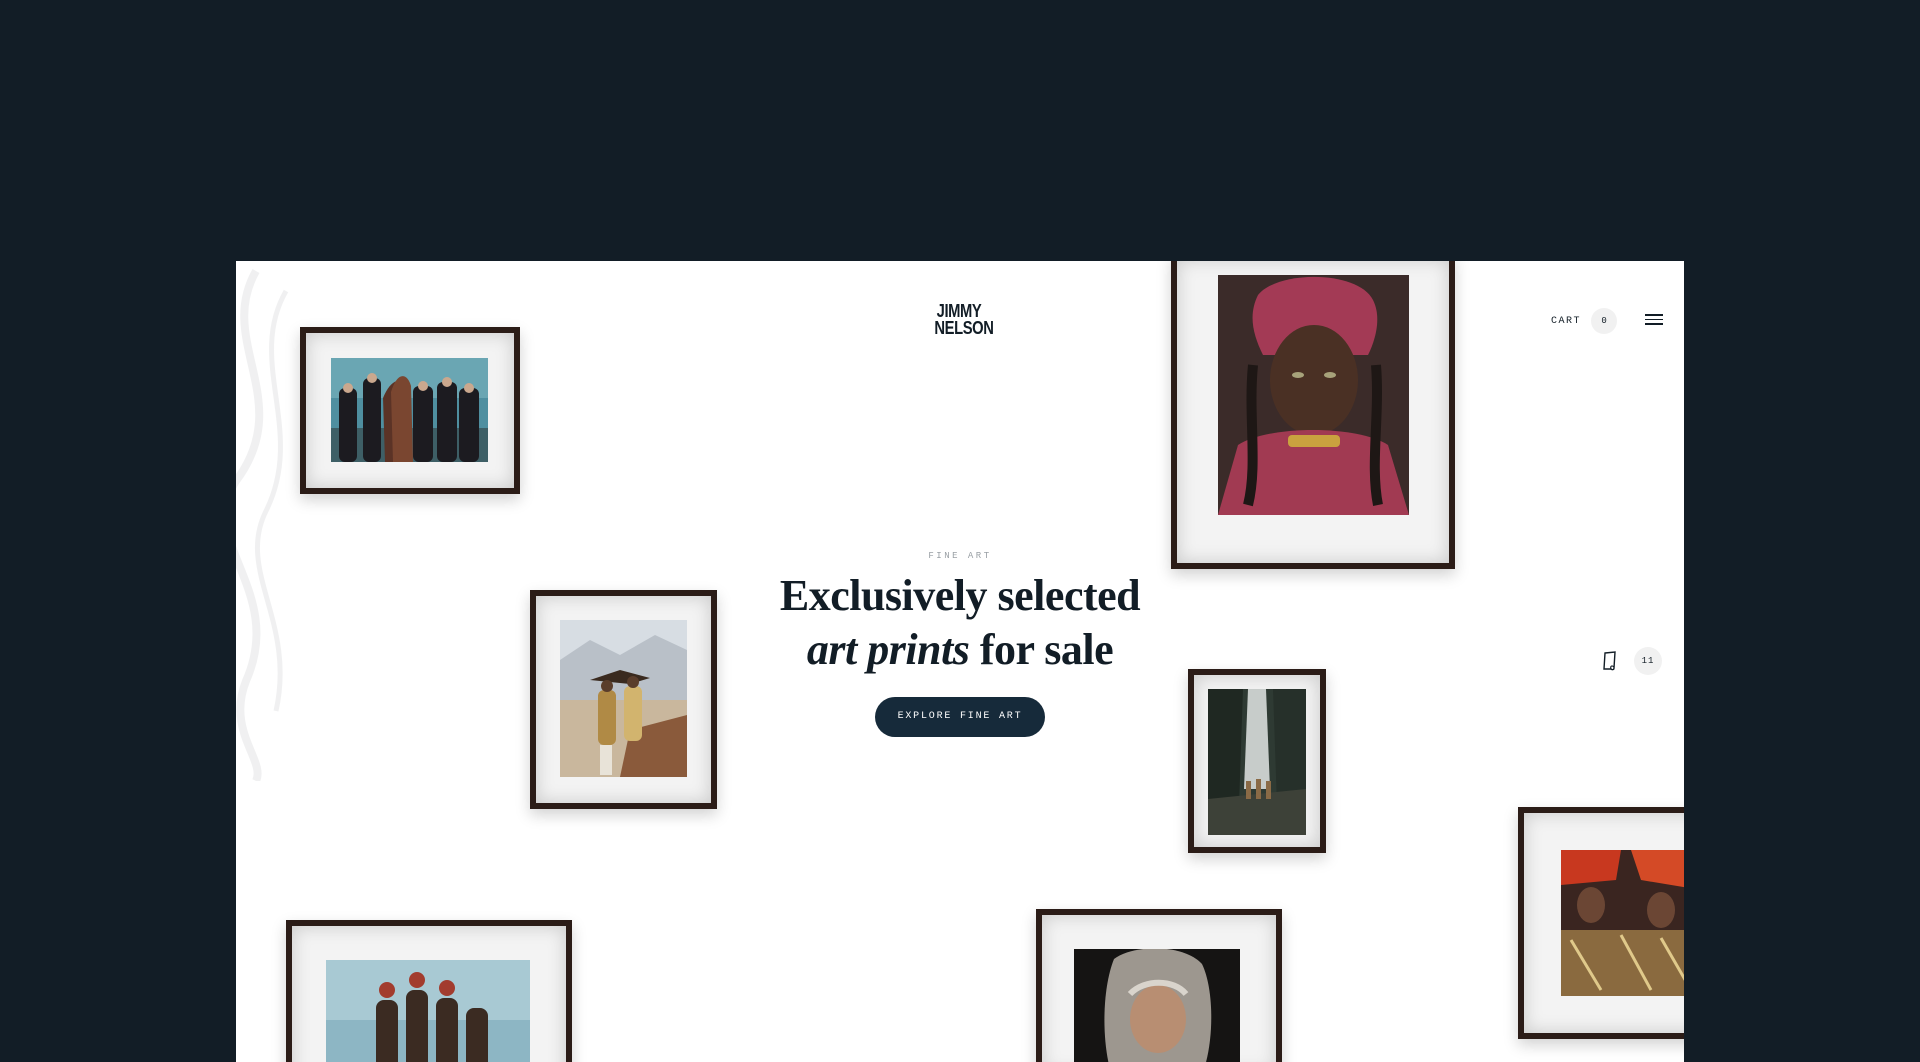 The image size is (1920, 1062). What do you see at coordinates (960, 595) in the screenshot?
I see `headline-line-1: Exclusively selected` at bounding box center [960, 595].